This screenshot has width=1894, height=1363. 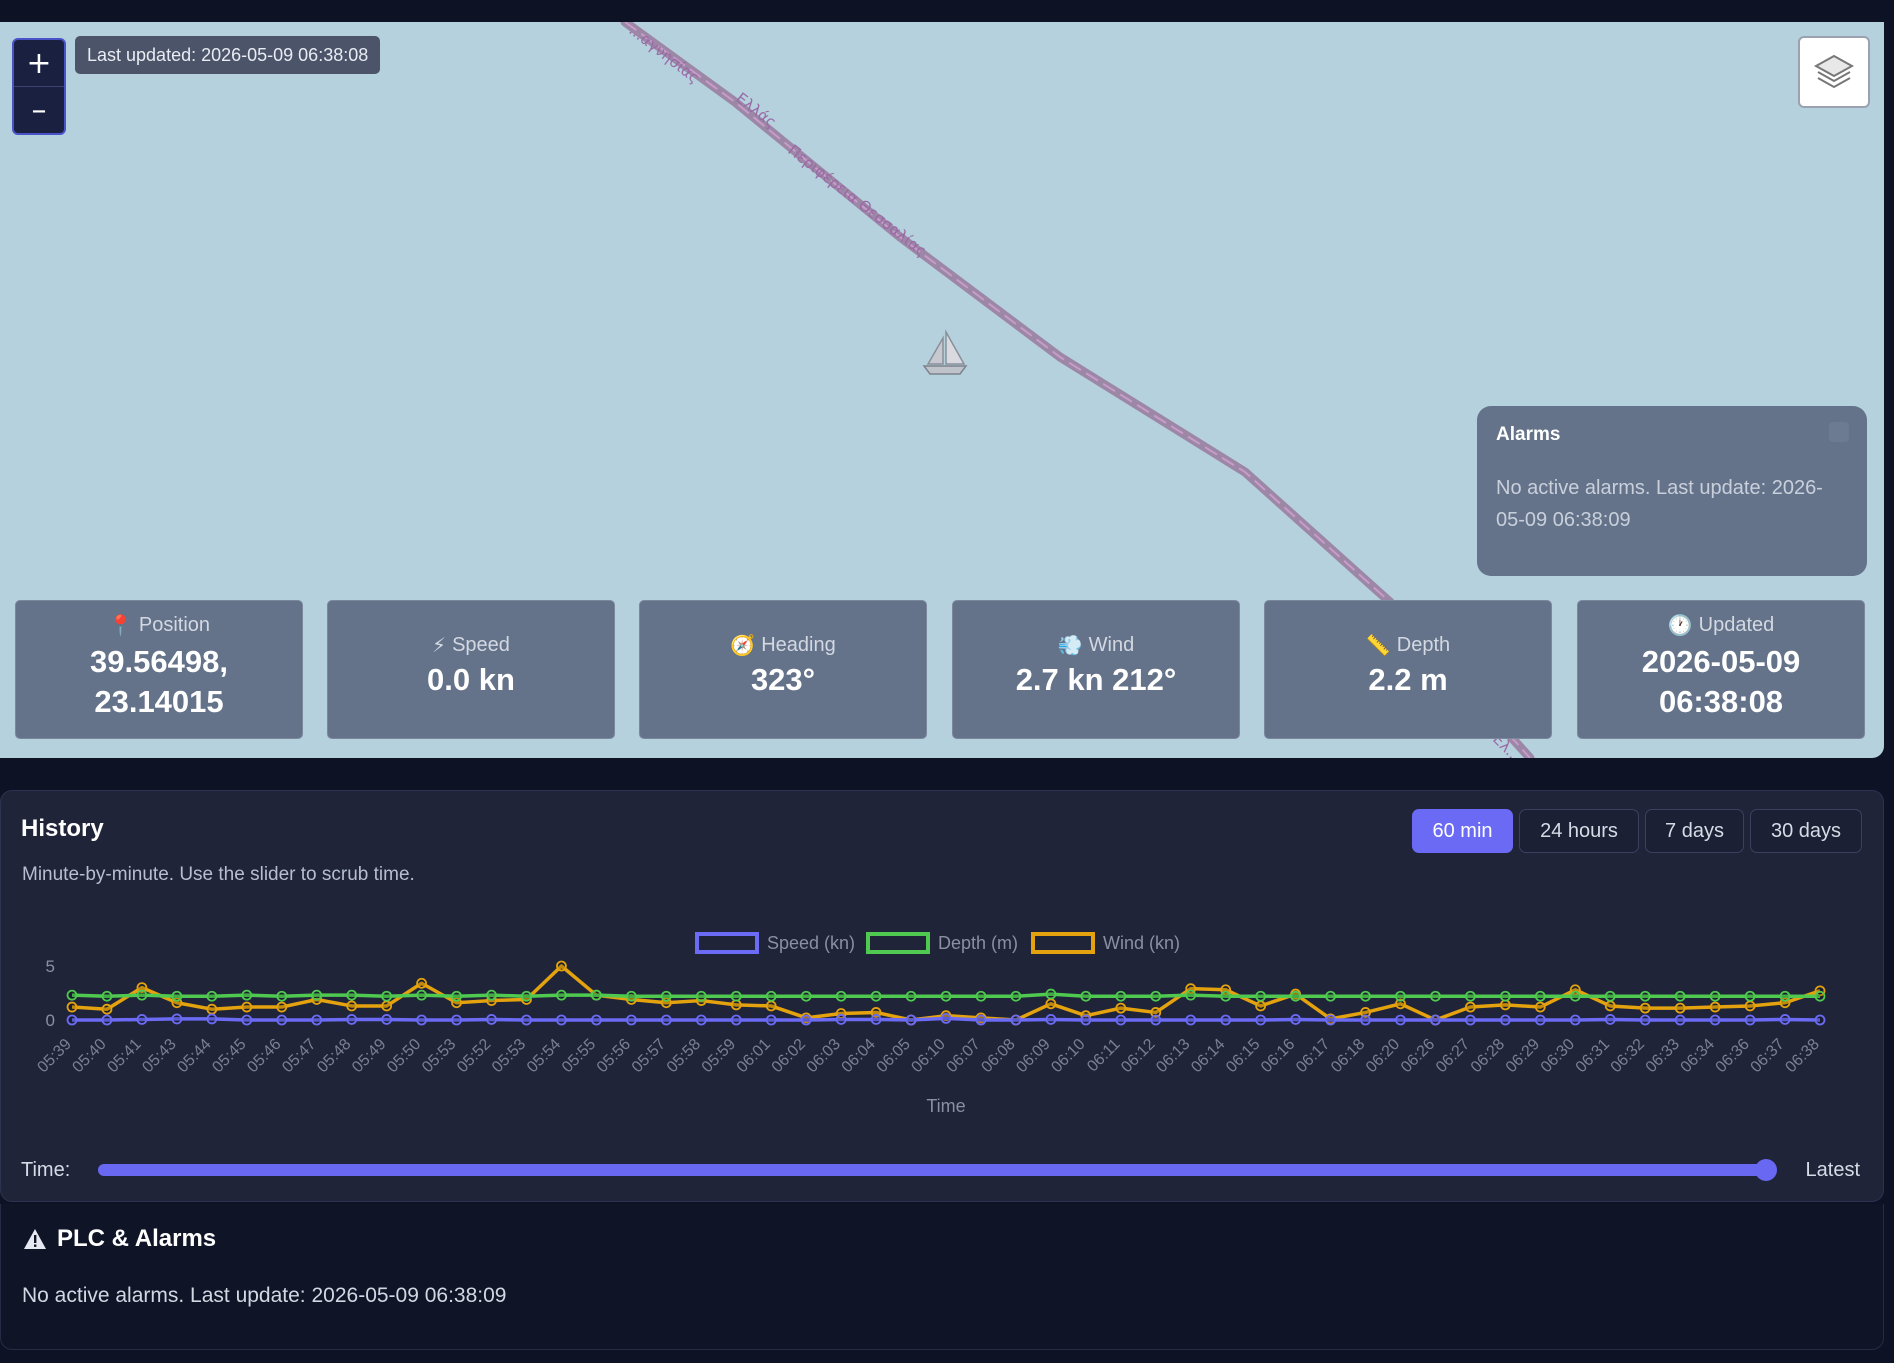 What do you see at coordinates (1488, 1056) in the screenshot?
I see `x-tick-label: 06:28` at bounding box center [1488, 1056].